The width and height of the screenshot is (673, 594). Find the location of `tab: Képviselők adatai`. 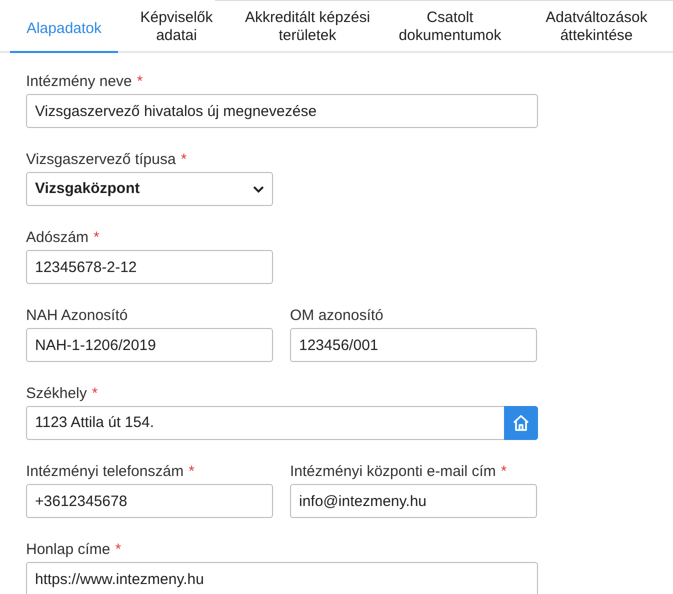

tab: Képviselők adatai is located at coordinates (176, 28).